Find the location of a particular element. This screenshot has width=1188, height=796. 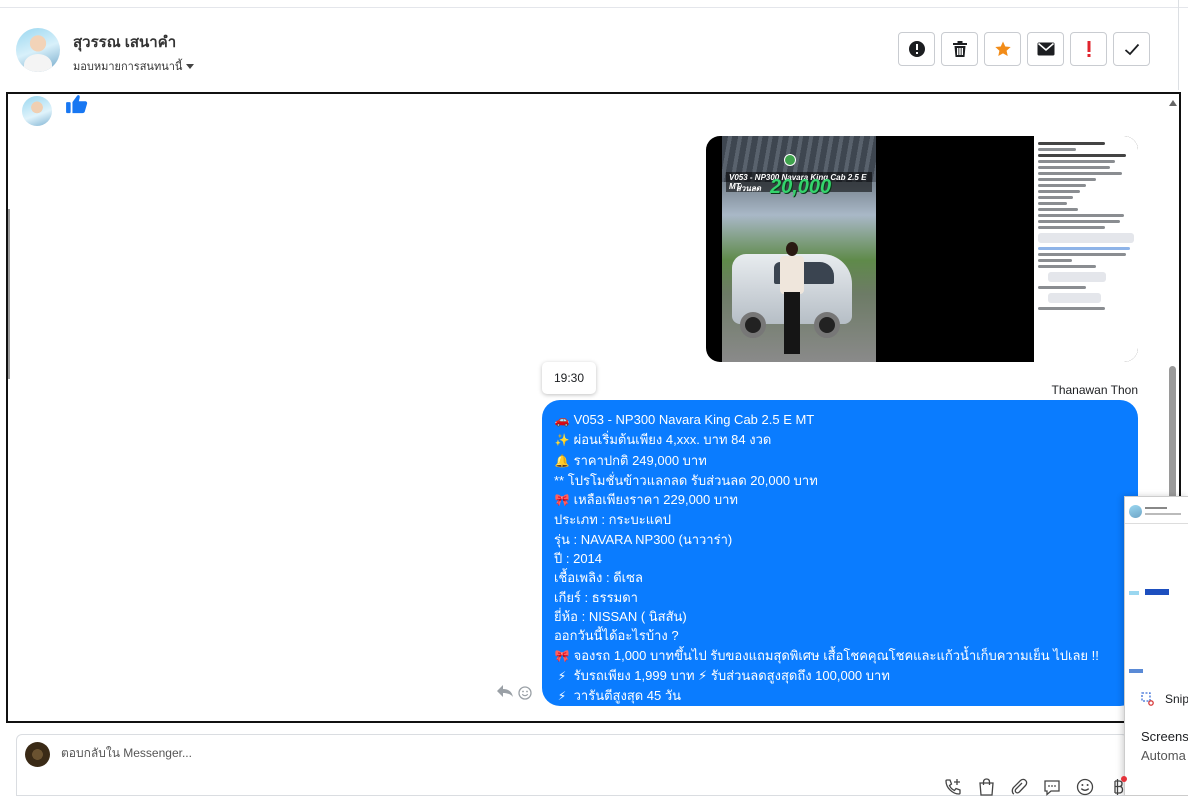

done-button is located at coordinates (1131, 49).